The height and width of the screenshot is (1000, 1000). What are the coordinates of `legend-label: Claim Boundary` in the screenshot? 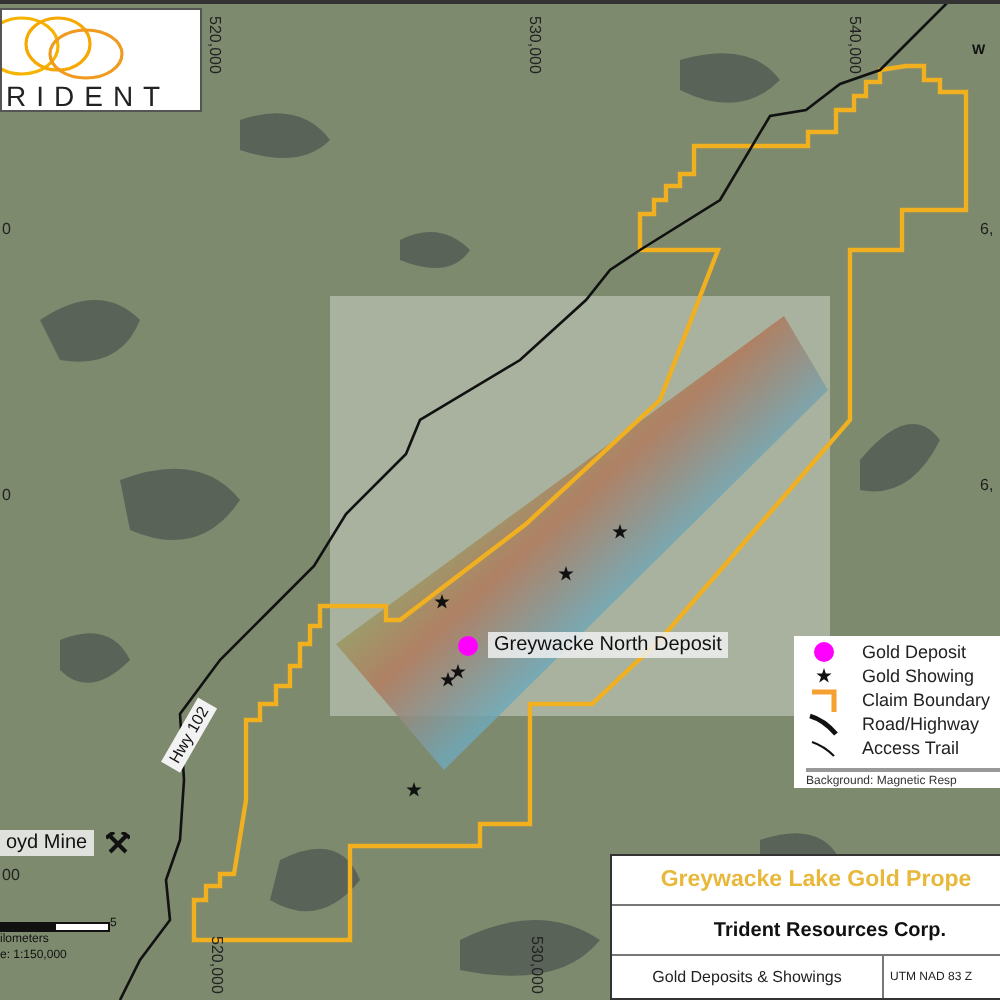 It's located at (926, 700).